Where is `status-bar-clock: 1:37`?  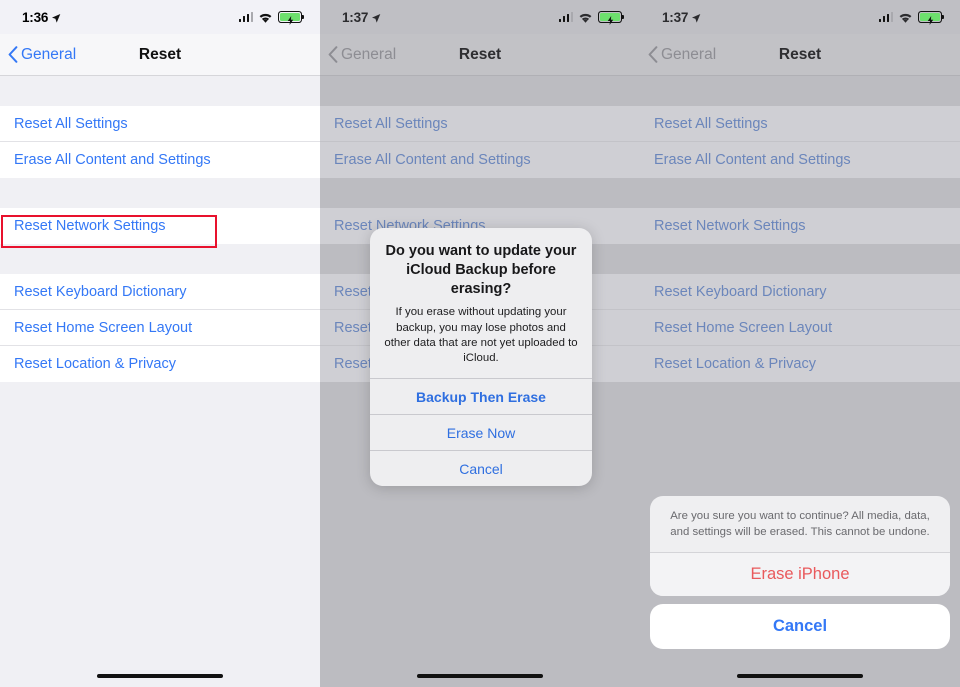 status-bar-clock: 1:37 is located at coordinates (675, 17).